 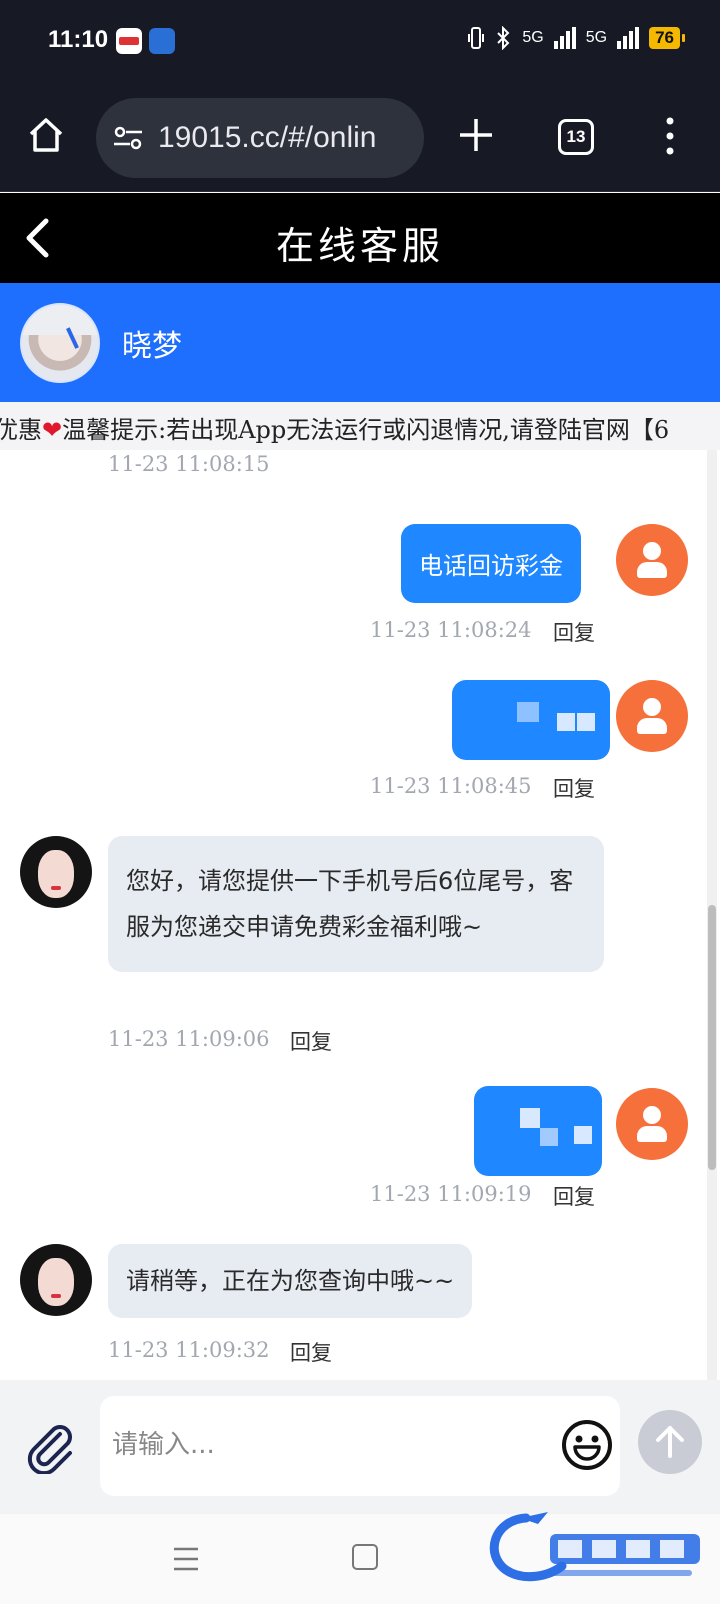 I want to click on notice-prefix: 优惠, so click(x=21, y=430).